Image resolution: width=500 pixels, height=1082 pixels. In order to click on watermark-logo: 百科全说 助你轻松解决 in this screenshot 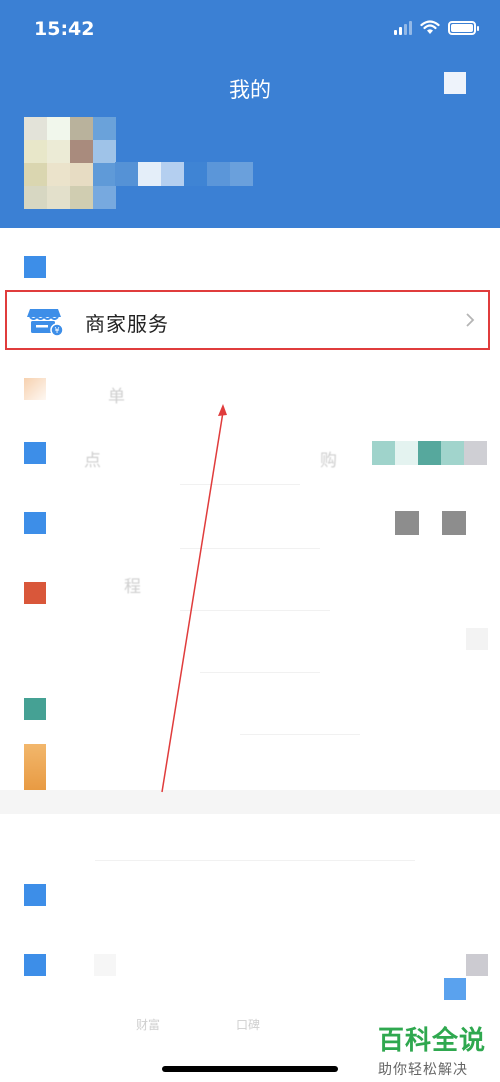, I will do `click(432, 1049)`.